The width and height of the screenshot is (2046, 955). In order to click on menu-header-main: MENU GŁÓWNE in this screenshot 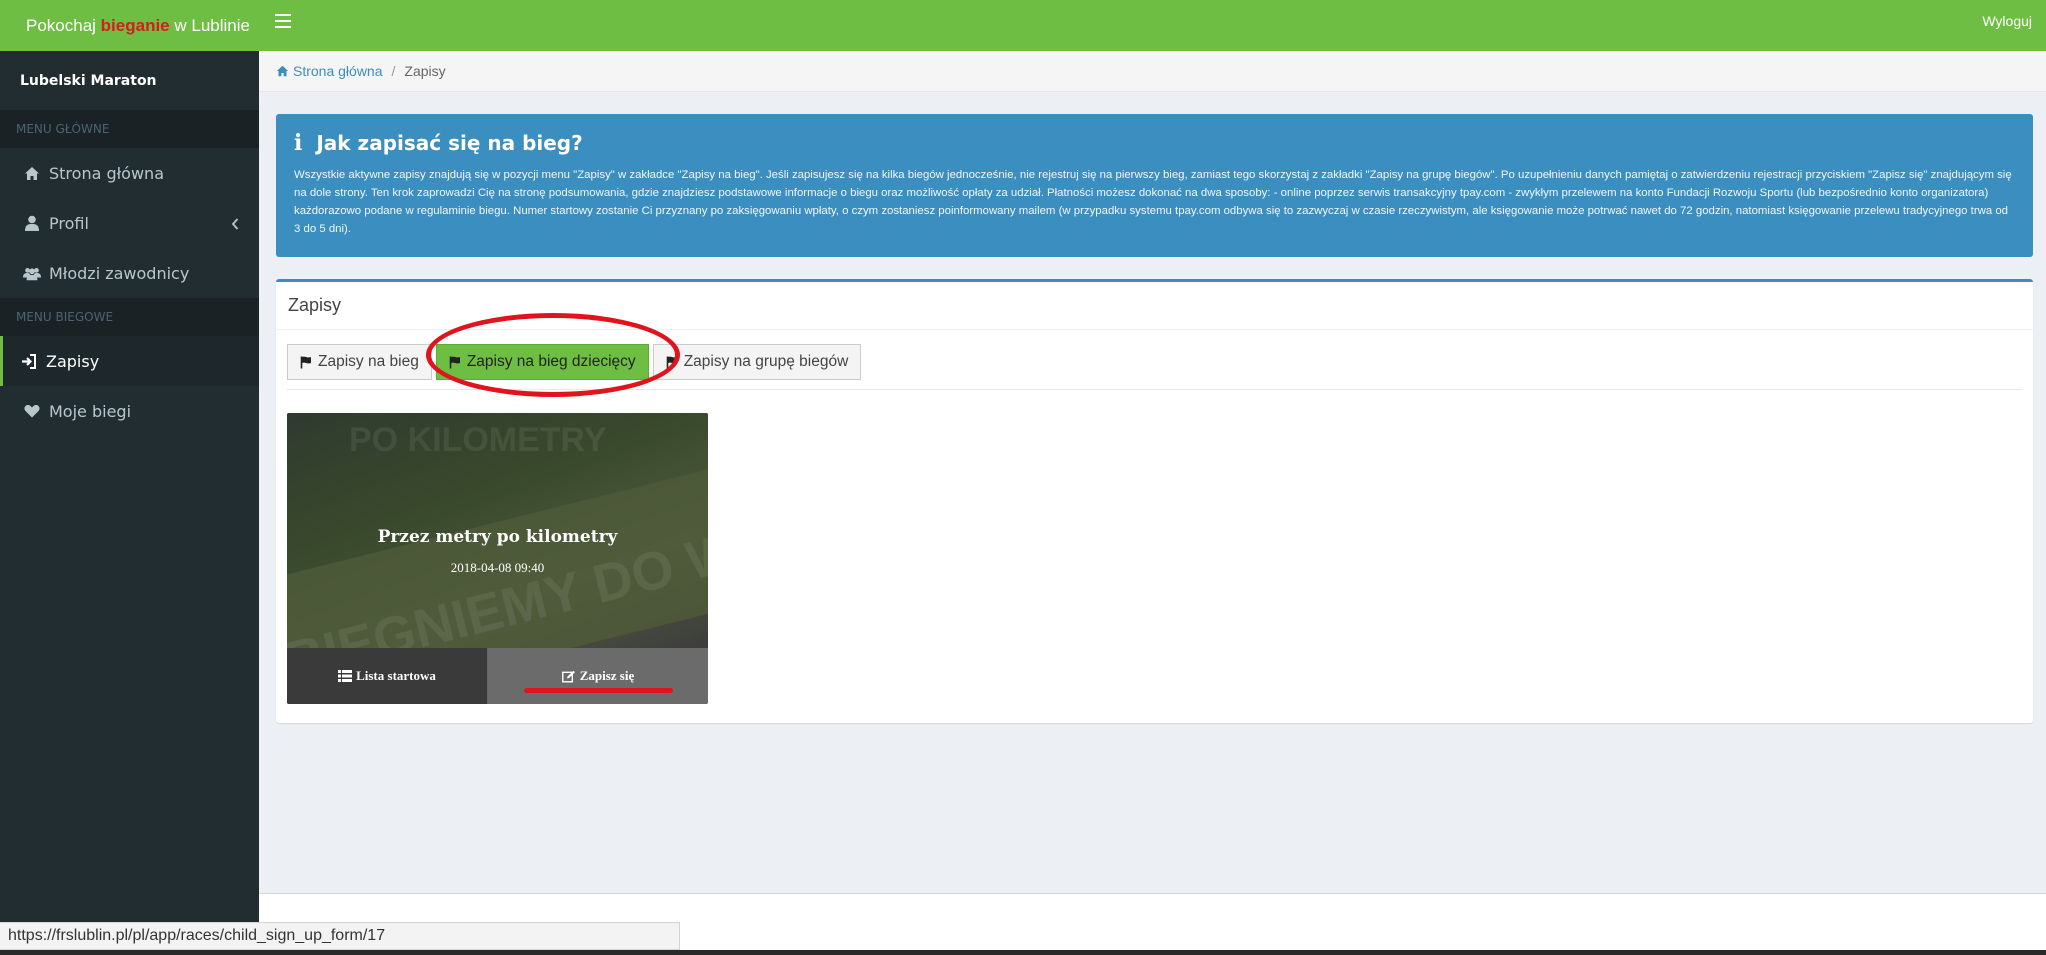, I will do `click(129, 129)`.